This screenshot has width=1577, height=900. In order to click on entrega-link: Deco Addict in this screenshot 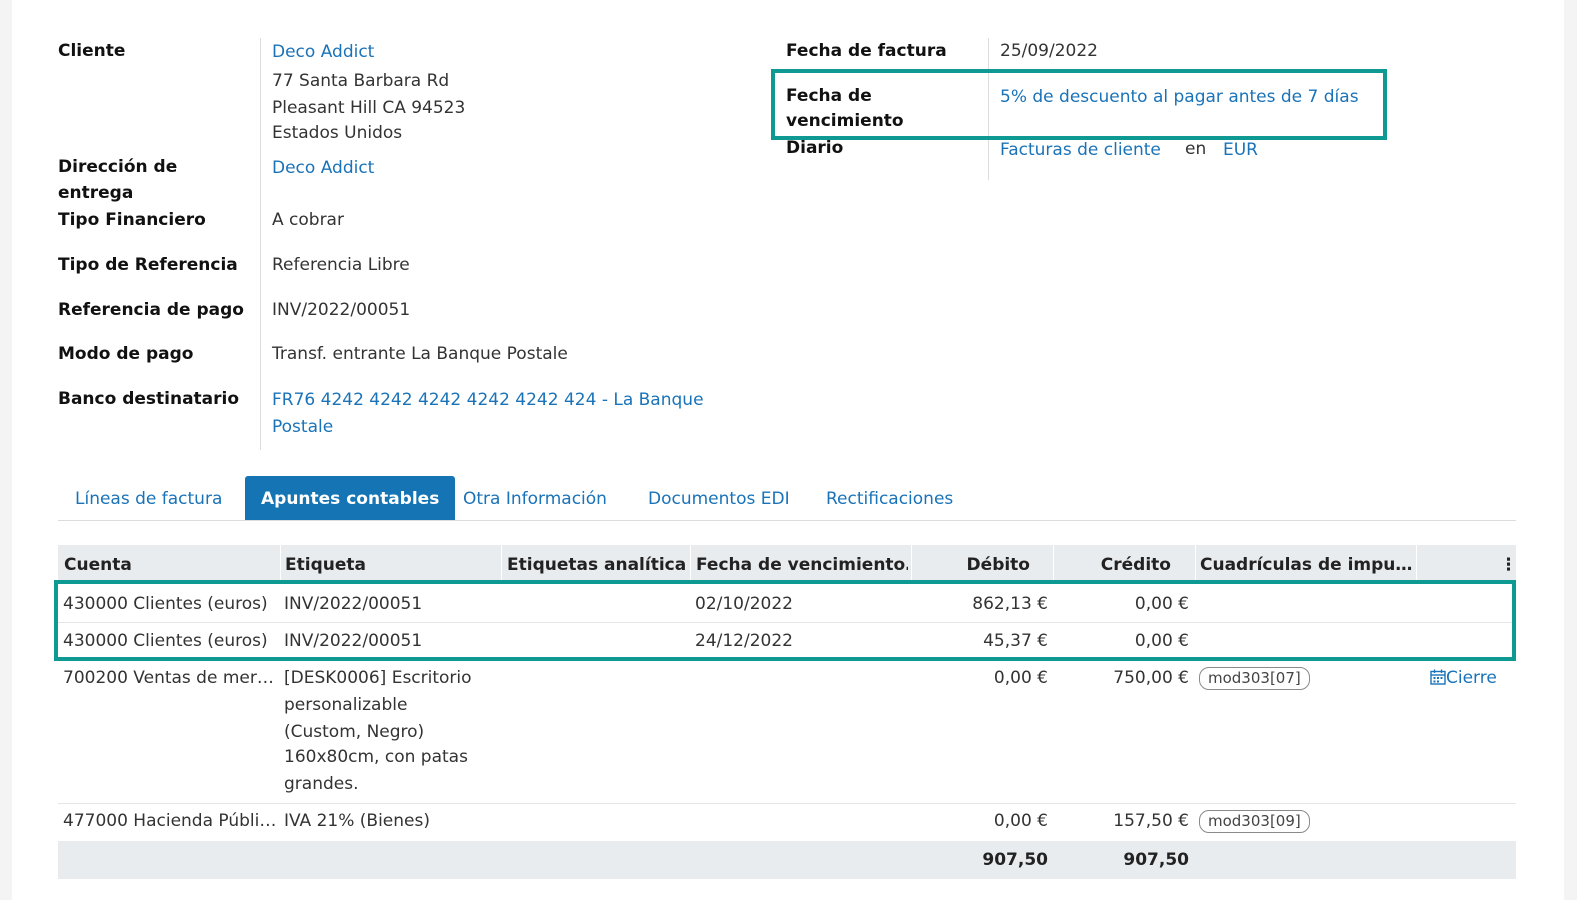, I will do `click(323, 168)`.